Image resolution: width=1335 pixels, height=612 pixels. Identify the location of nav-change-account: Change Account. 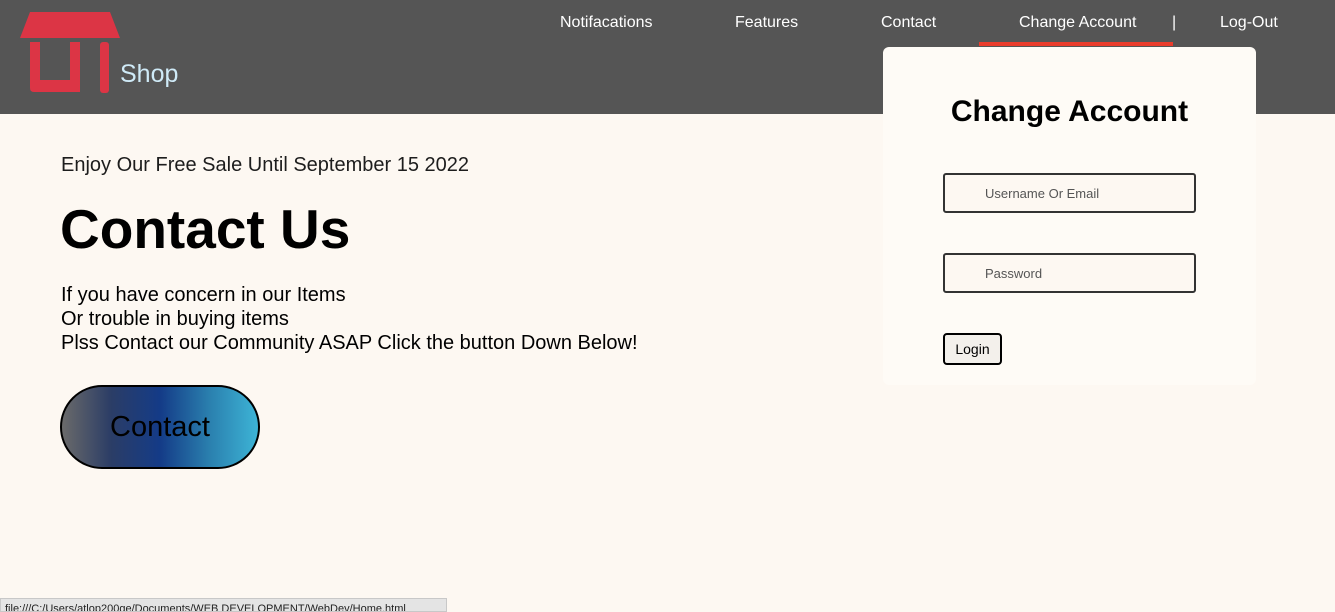
(1077, 23).